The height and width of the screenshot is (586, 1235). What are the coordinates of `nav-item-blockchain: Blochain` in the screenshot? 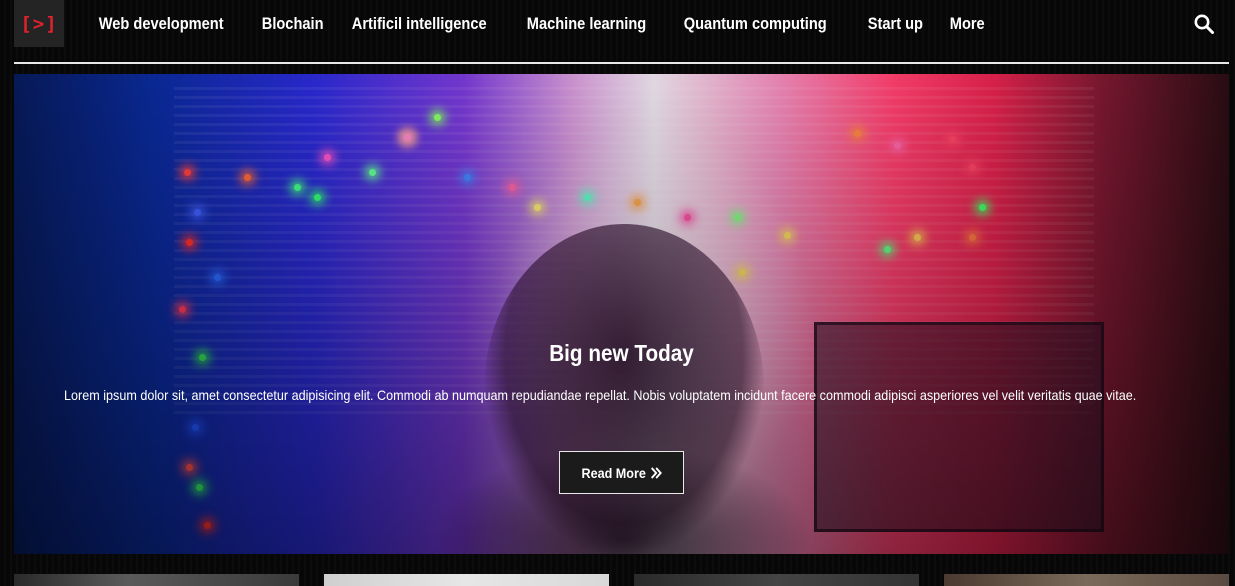 It's located at (292, 24).